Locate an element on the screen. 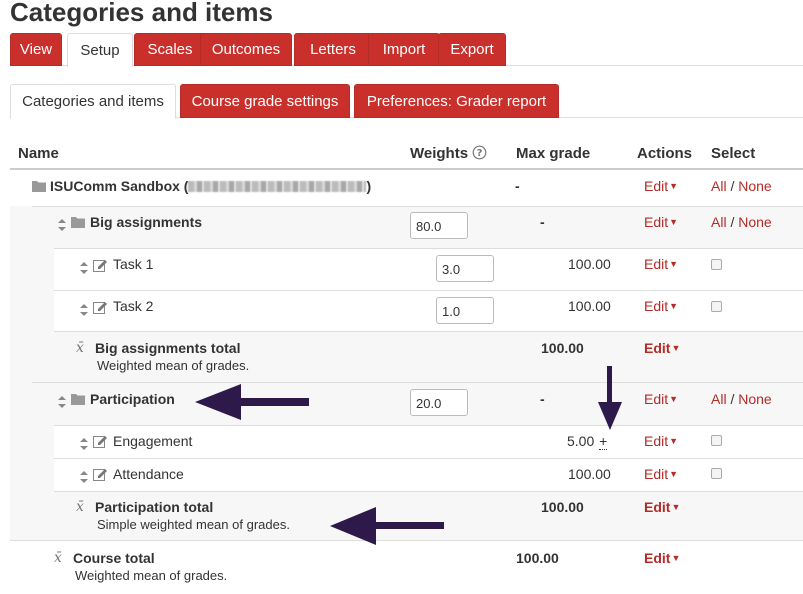  big-total-method: Weighted mean of grades. is located at coordinates (173, 365).